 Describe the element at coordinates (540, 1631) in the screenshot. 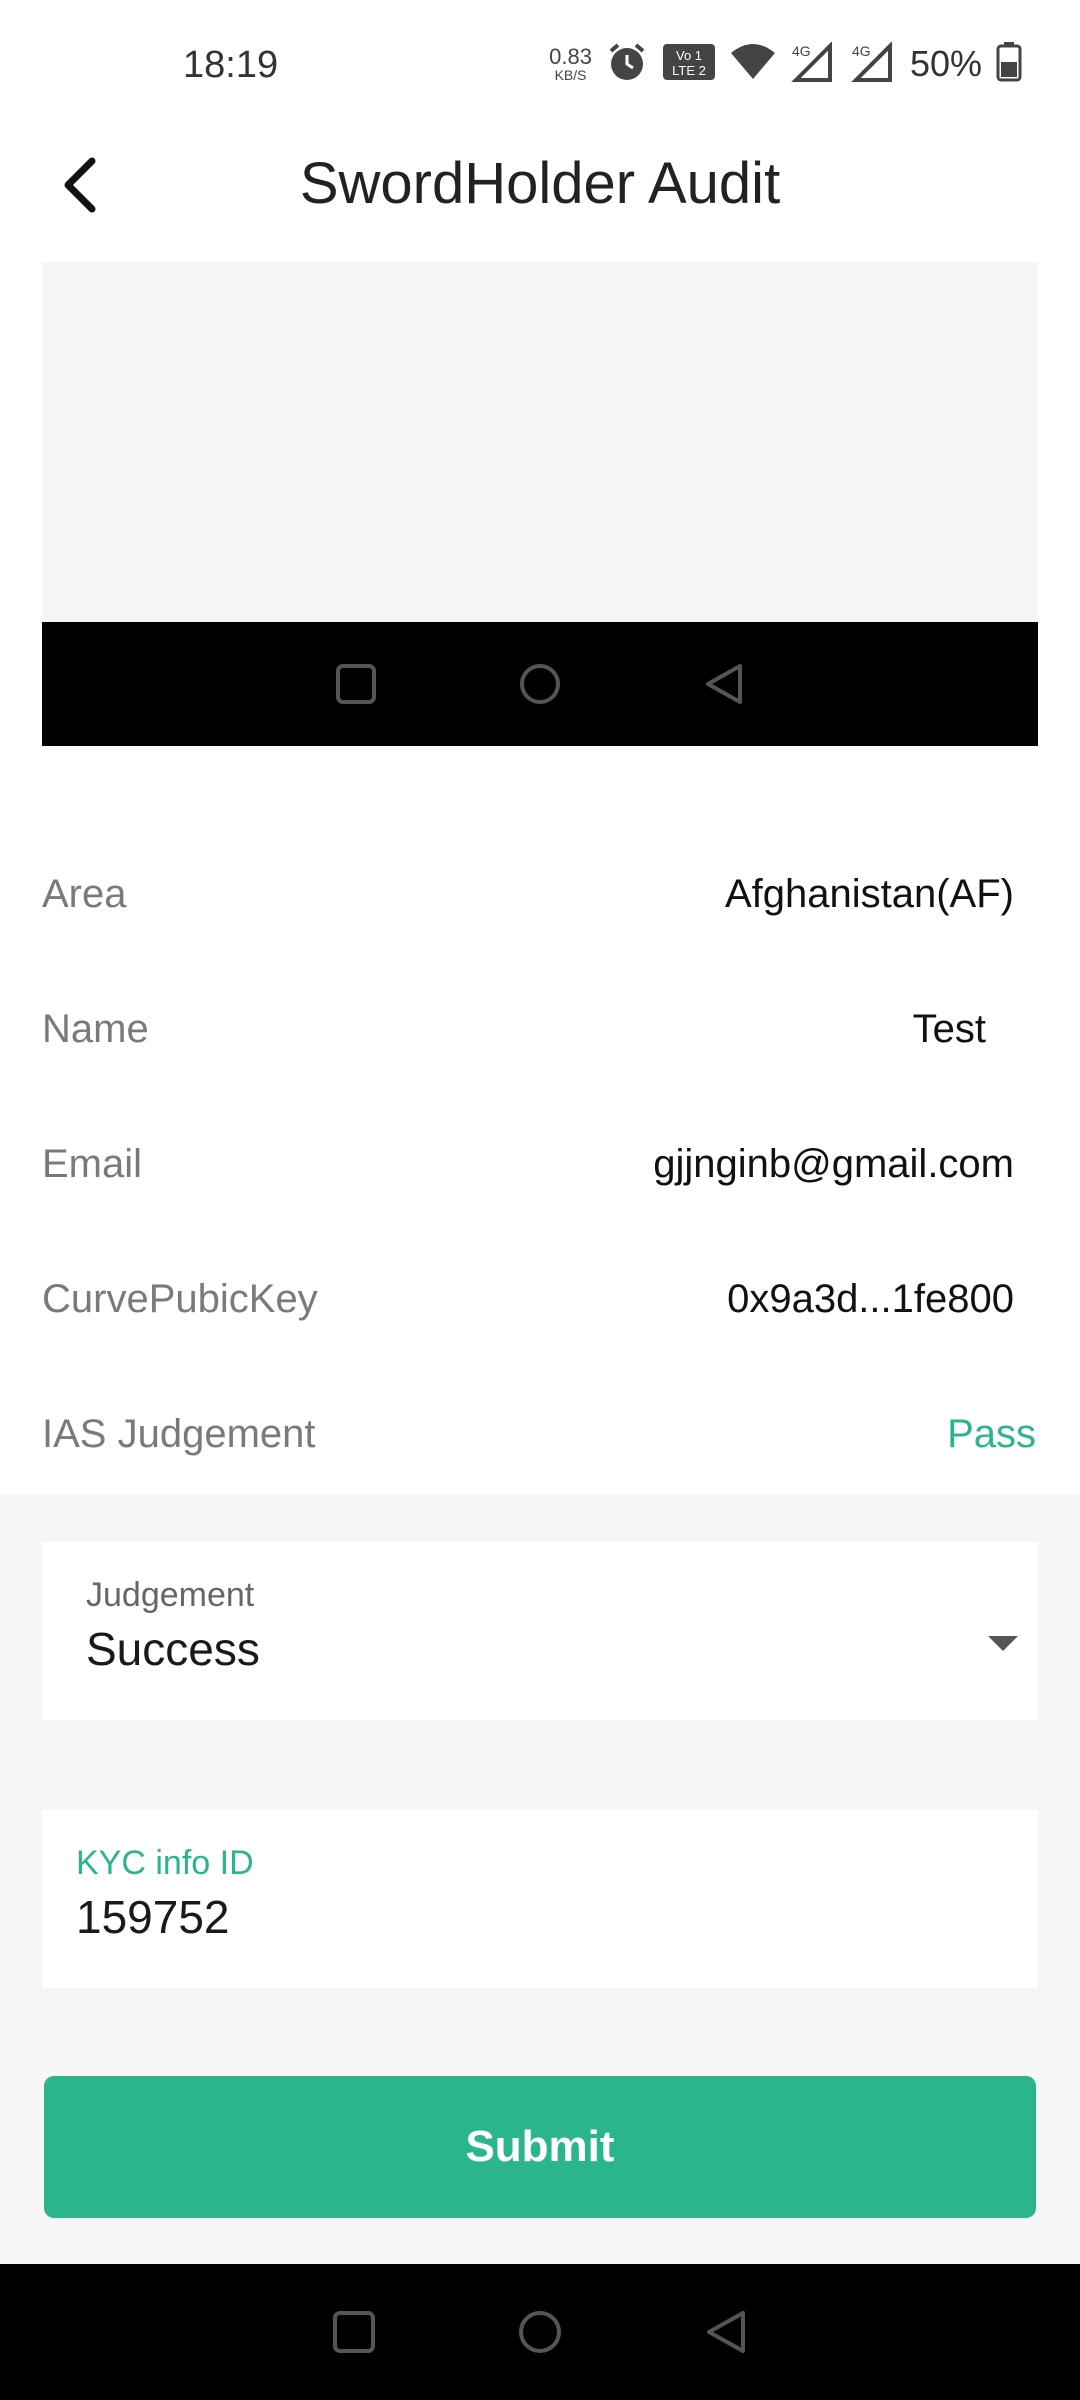

I see `judgement-select: Judgement Success` at that location.